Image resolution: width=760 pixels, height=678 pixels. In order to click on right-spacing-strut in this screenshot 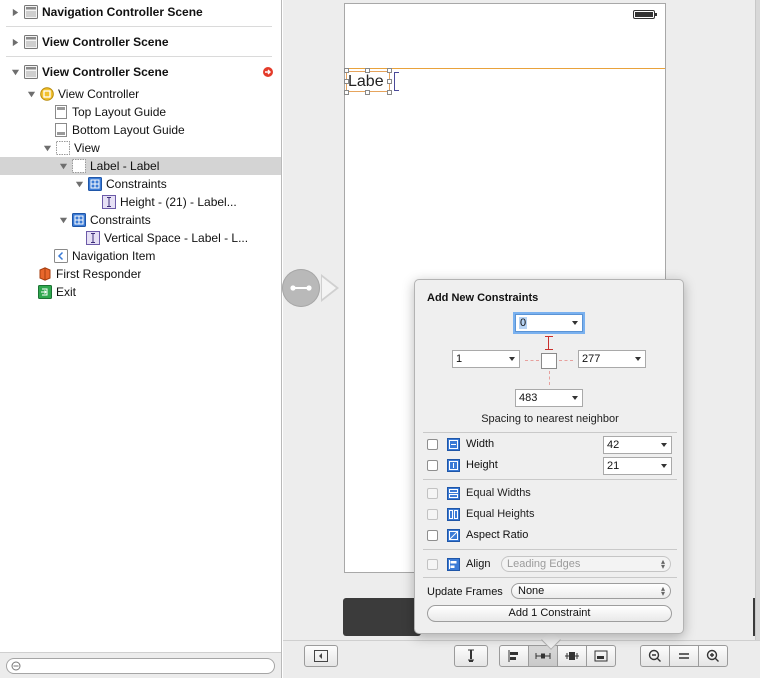, I will do `click(566, 360)`.